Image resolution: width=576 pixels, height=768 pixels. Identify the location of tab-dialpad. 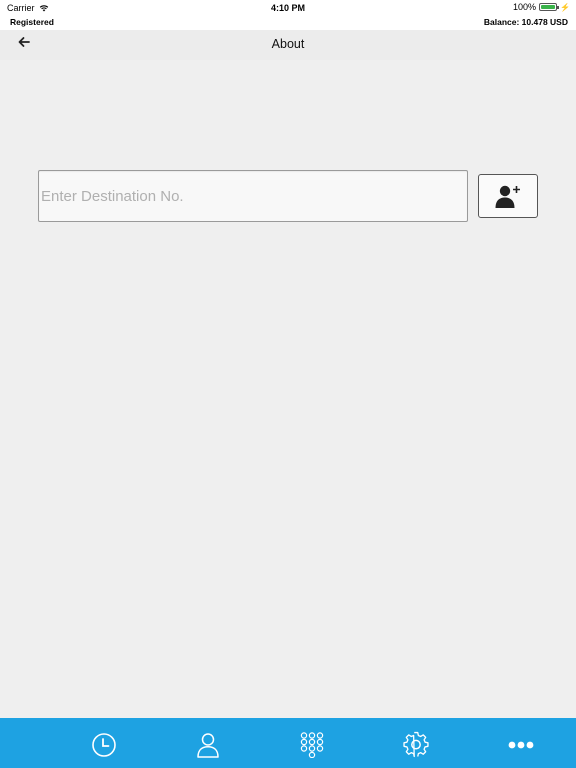
(312, 745).